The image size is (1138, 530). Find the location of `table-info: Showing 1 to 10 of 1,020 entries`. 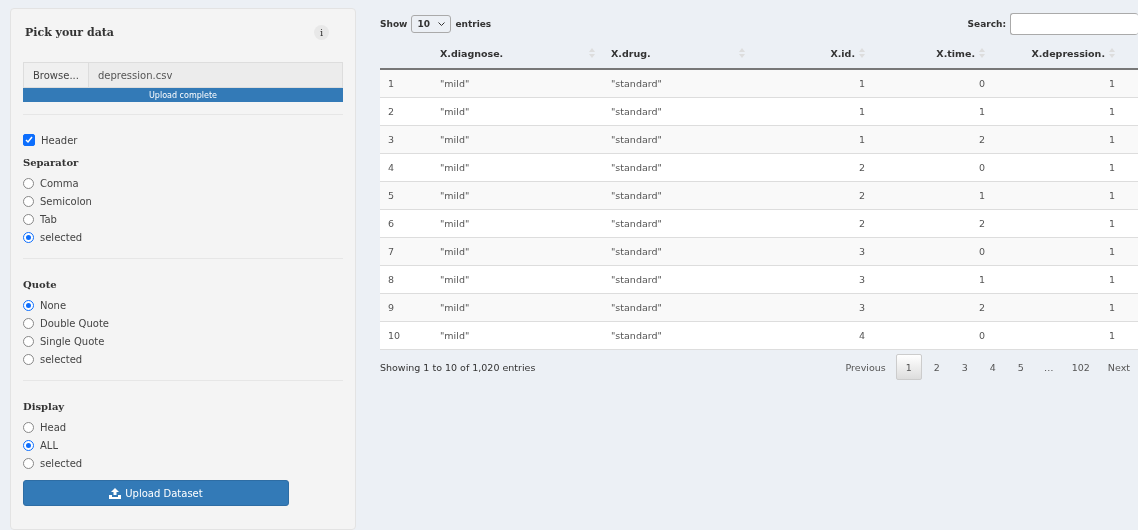

table-info: Showing 1 to 10 of 1,020 entries is located at coordinates (458, 367).